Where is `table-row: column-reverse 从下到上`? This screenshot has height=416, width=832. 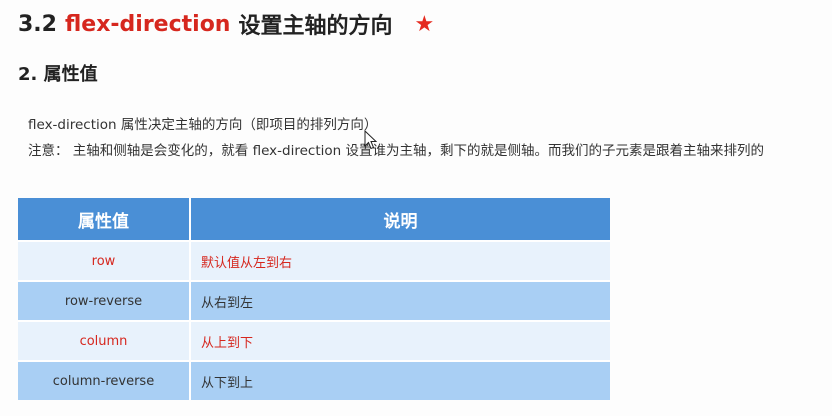 table-row: column-reverse 从下到上 is located at coordinates (314, 380).